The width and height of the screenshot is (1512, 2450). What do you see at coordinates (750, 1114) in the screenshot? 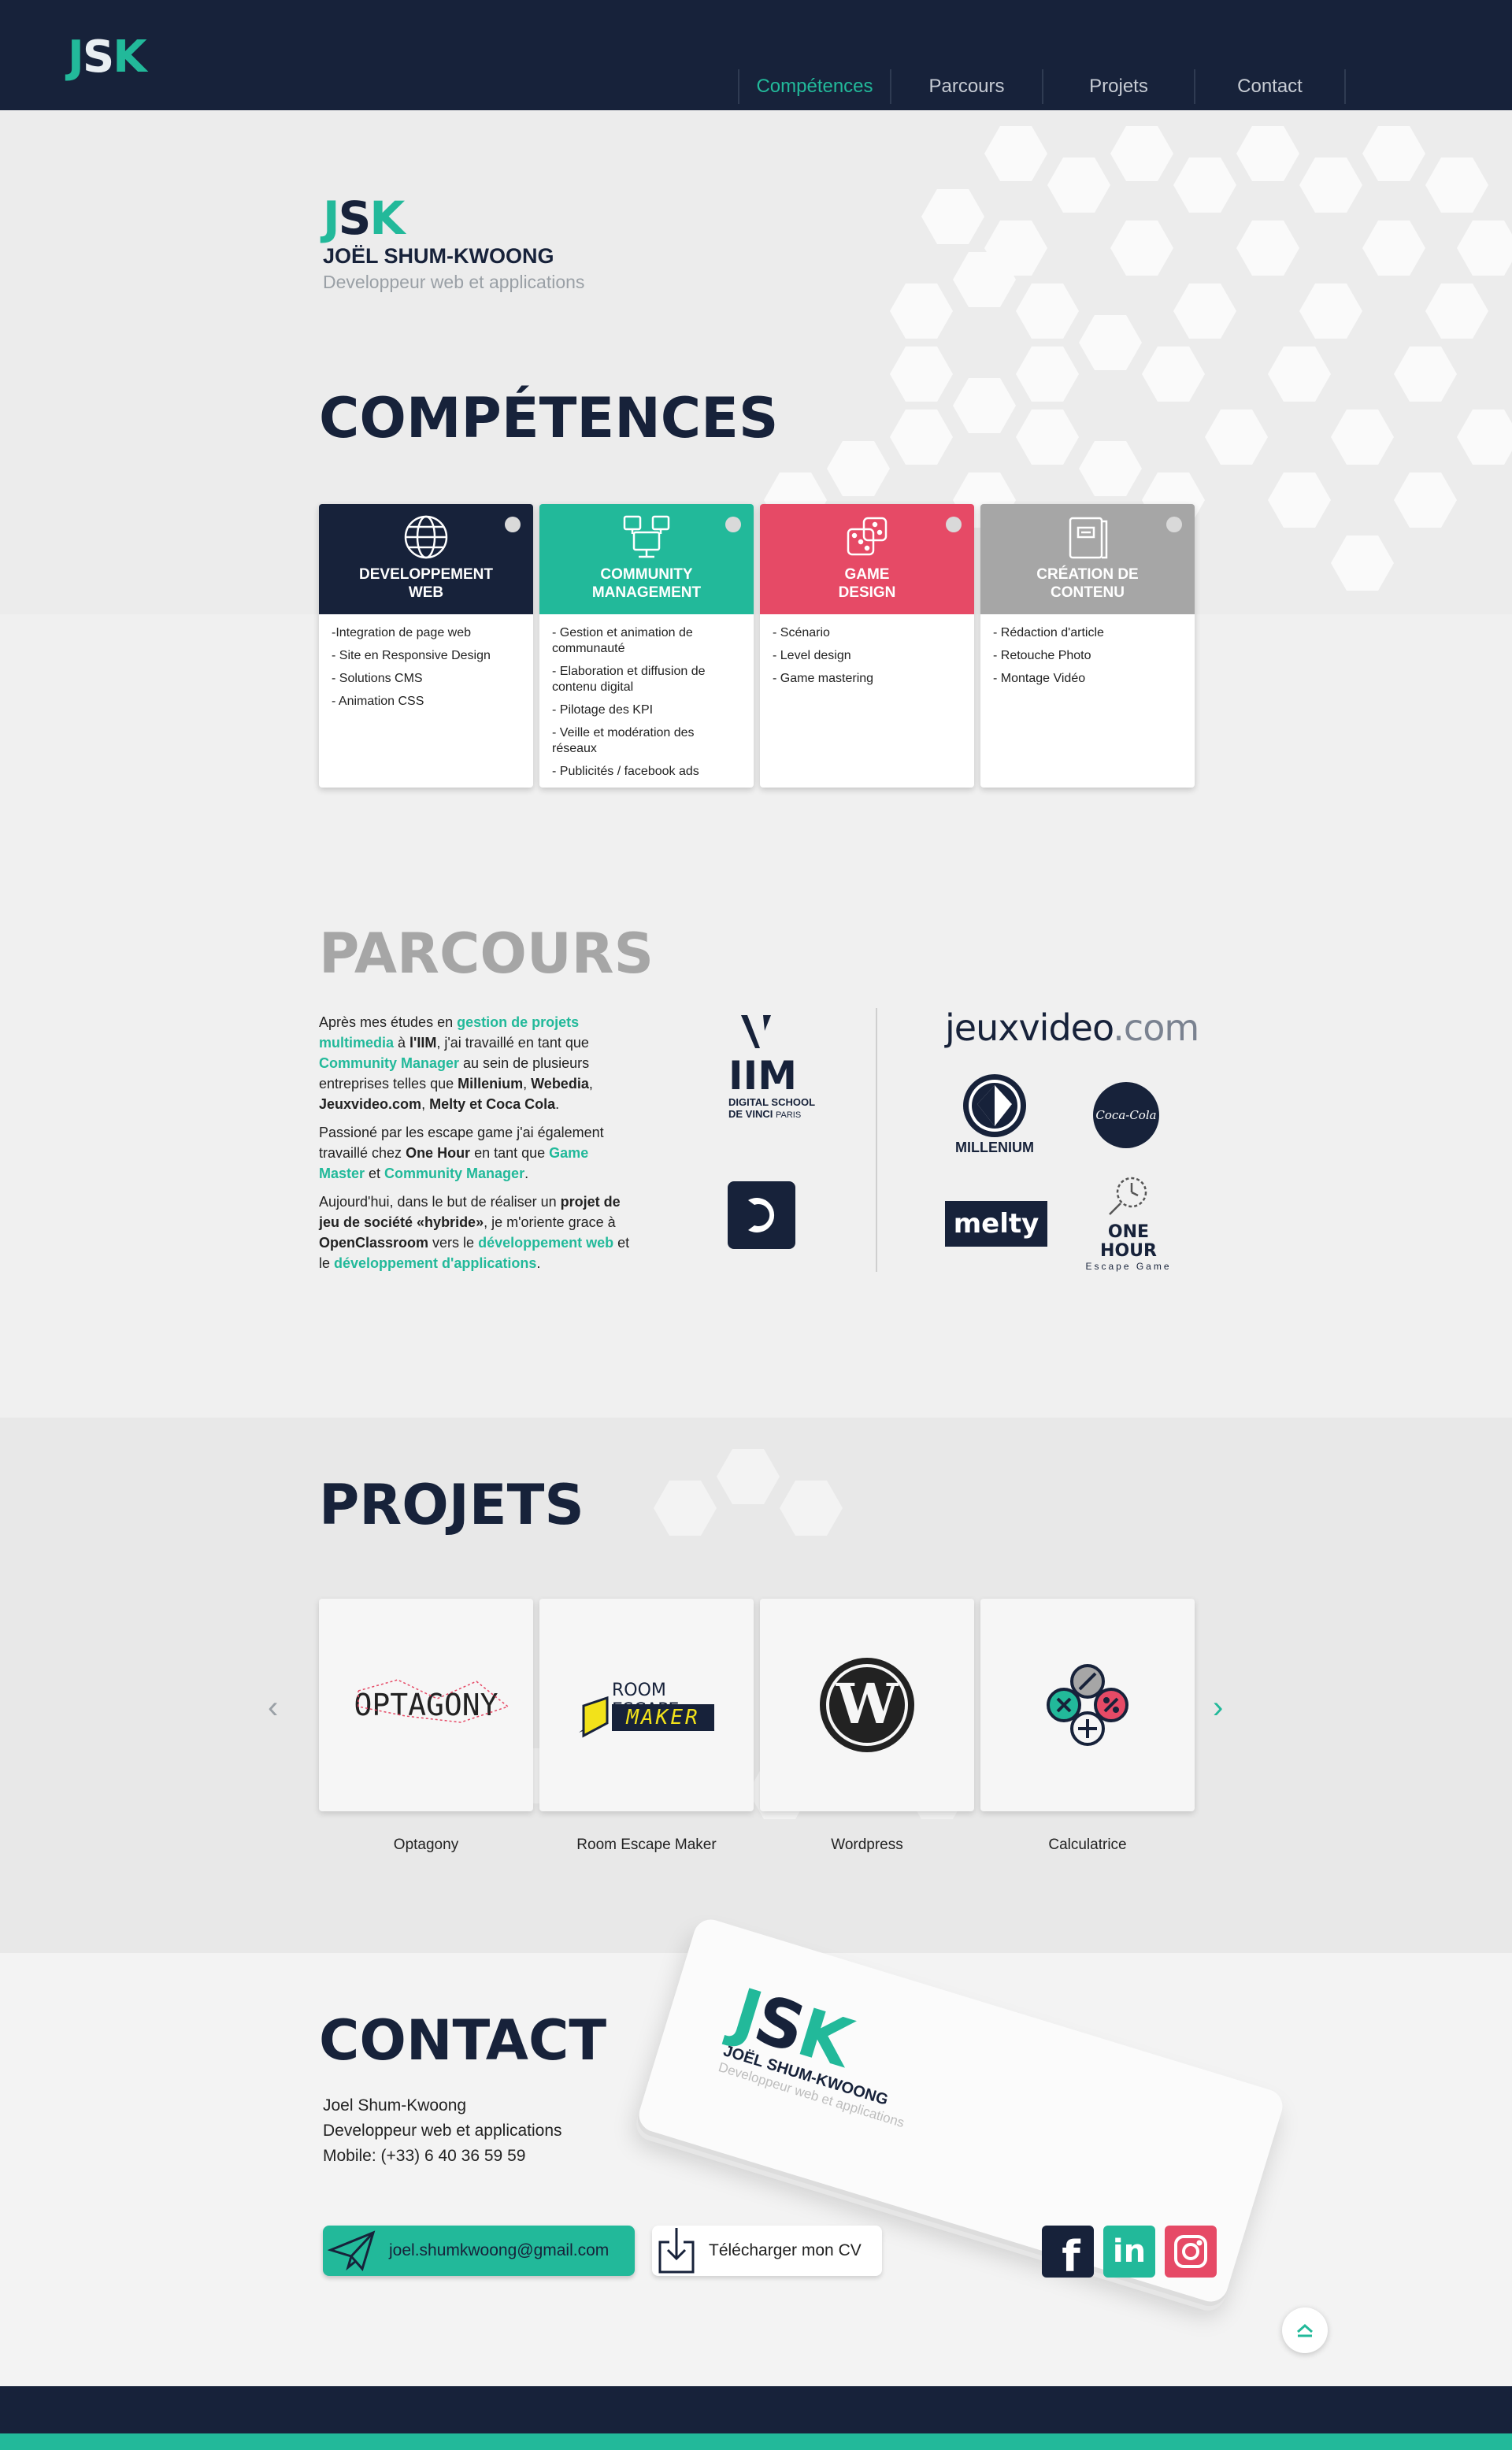
I see `iim-subtitle: DE VINCI` at bounding box center [750, 1114].